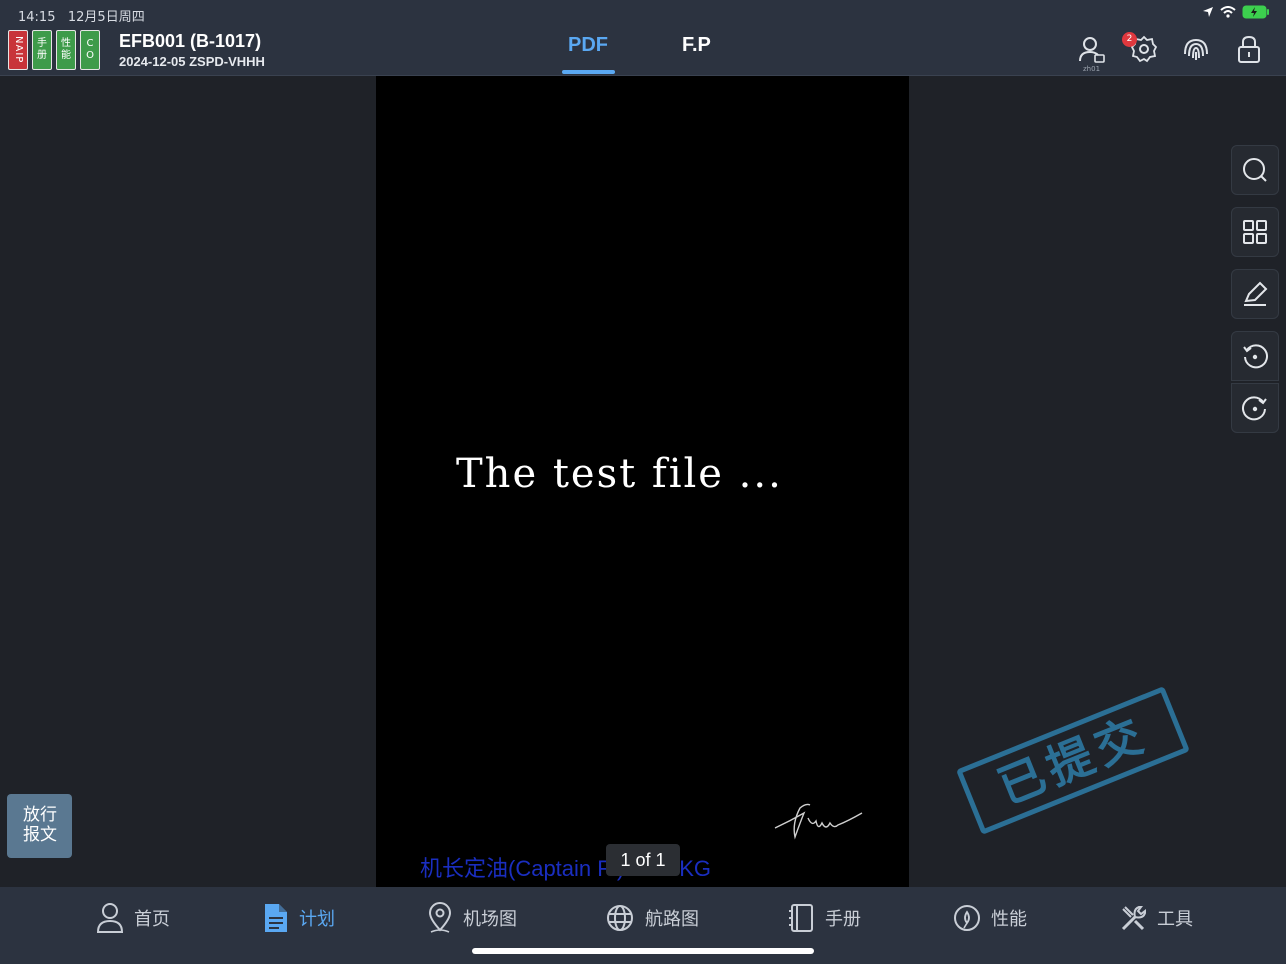 Image resolution: width=1286 pixels, height=964 pixels. What do you see at coordinates (643, 951) in the screenshot?
I see `home-indicator` at bounding box center [643, 951].